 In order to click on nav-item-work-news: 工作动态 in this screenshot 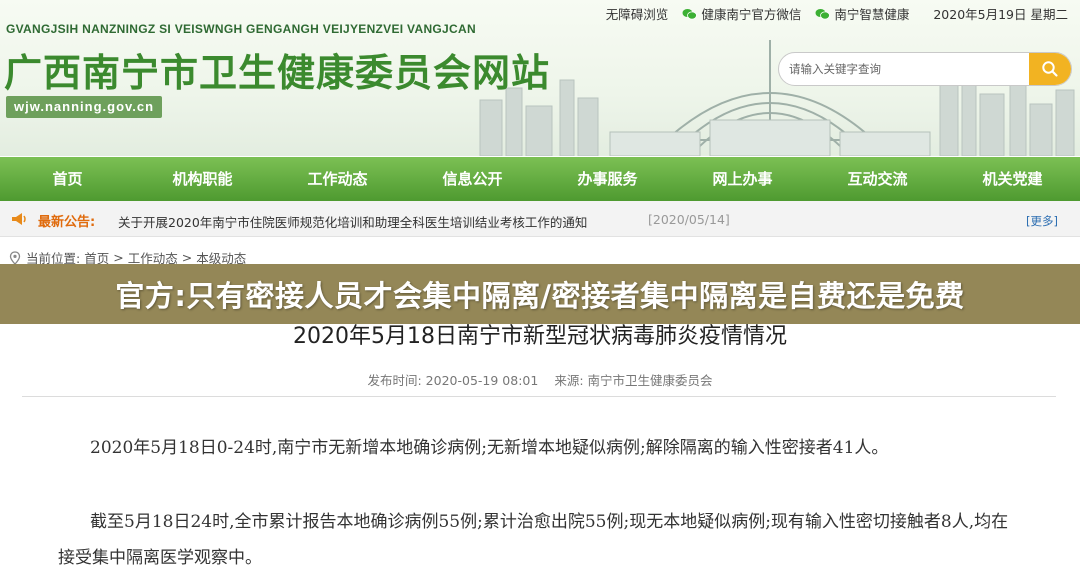, I will do `click(337, 179)`.